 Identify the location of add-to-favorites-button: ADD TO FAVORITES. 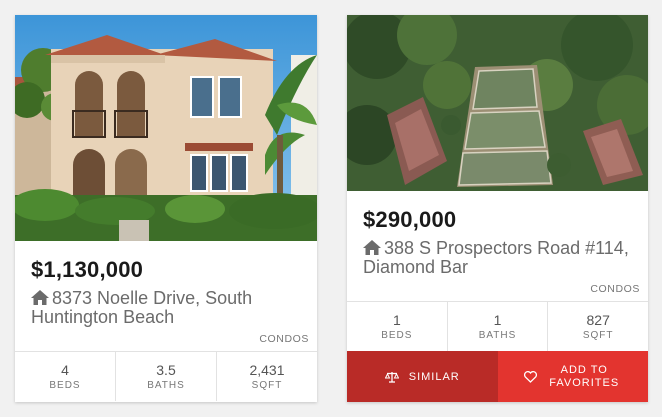
(572, 376).